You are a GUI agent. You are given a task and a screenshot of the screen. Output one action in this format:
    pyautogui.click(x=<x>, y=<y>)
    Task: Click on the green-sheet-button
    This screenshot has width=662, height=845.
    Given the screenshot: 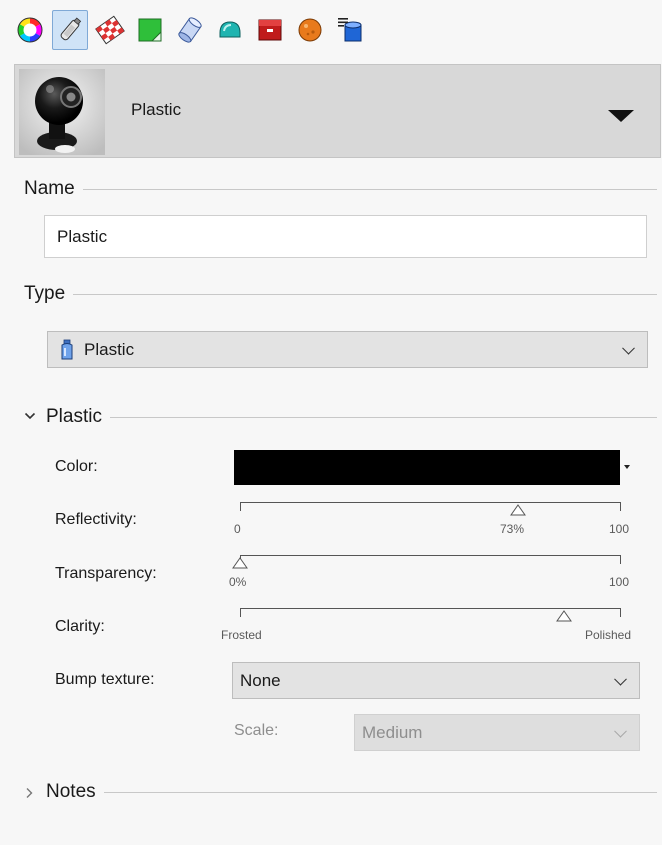 What is the action you would take?
    pyautogui.click(x=150, y=30)
    